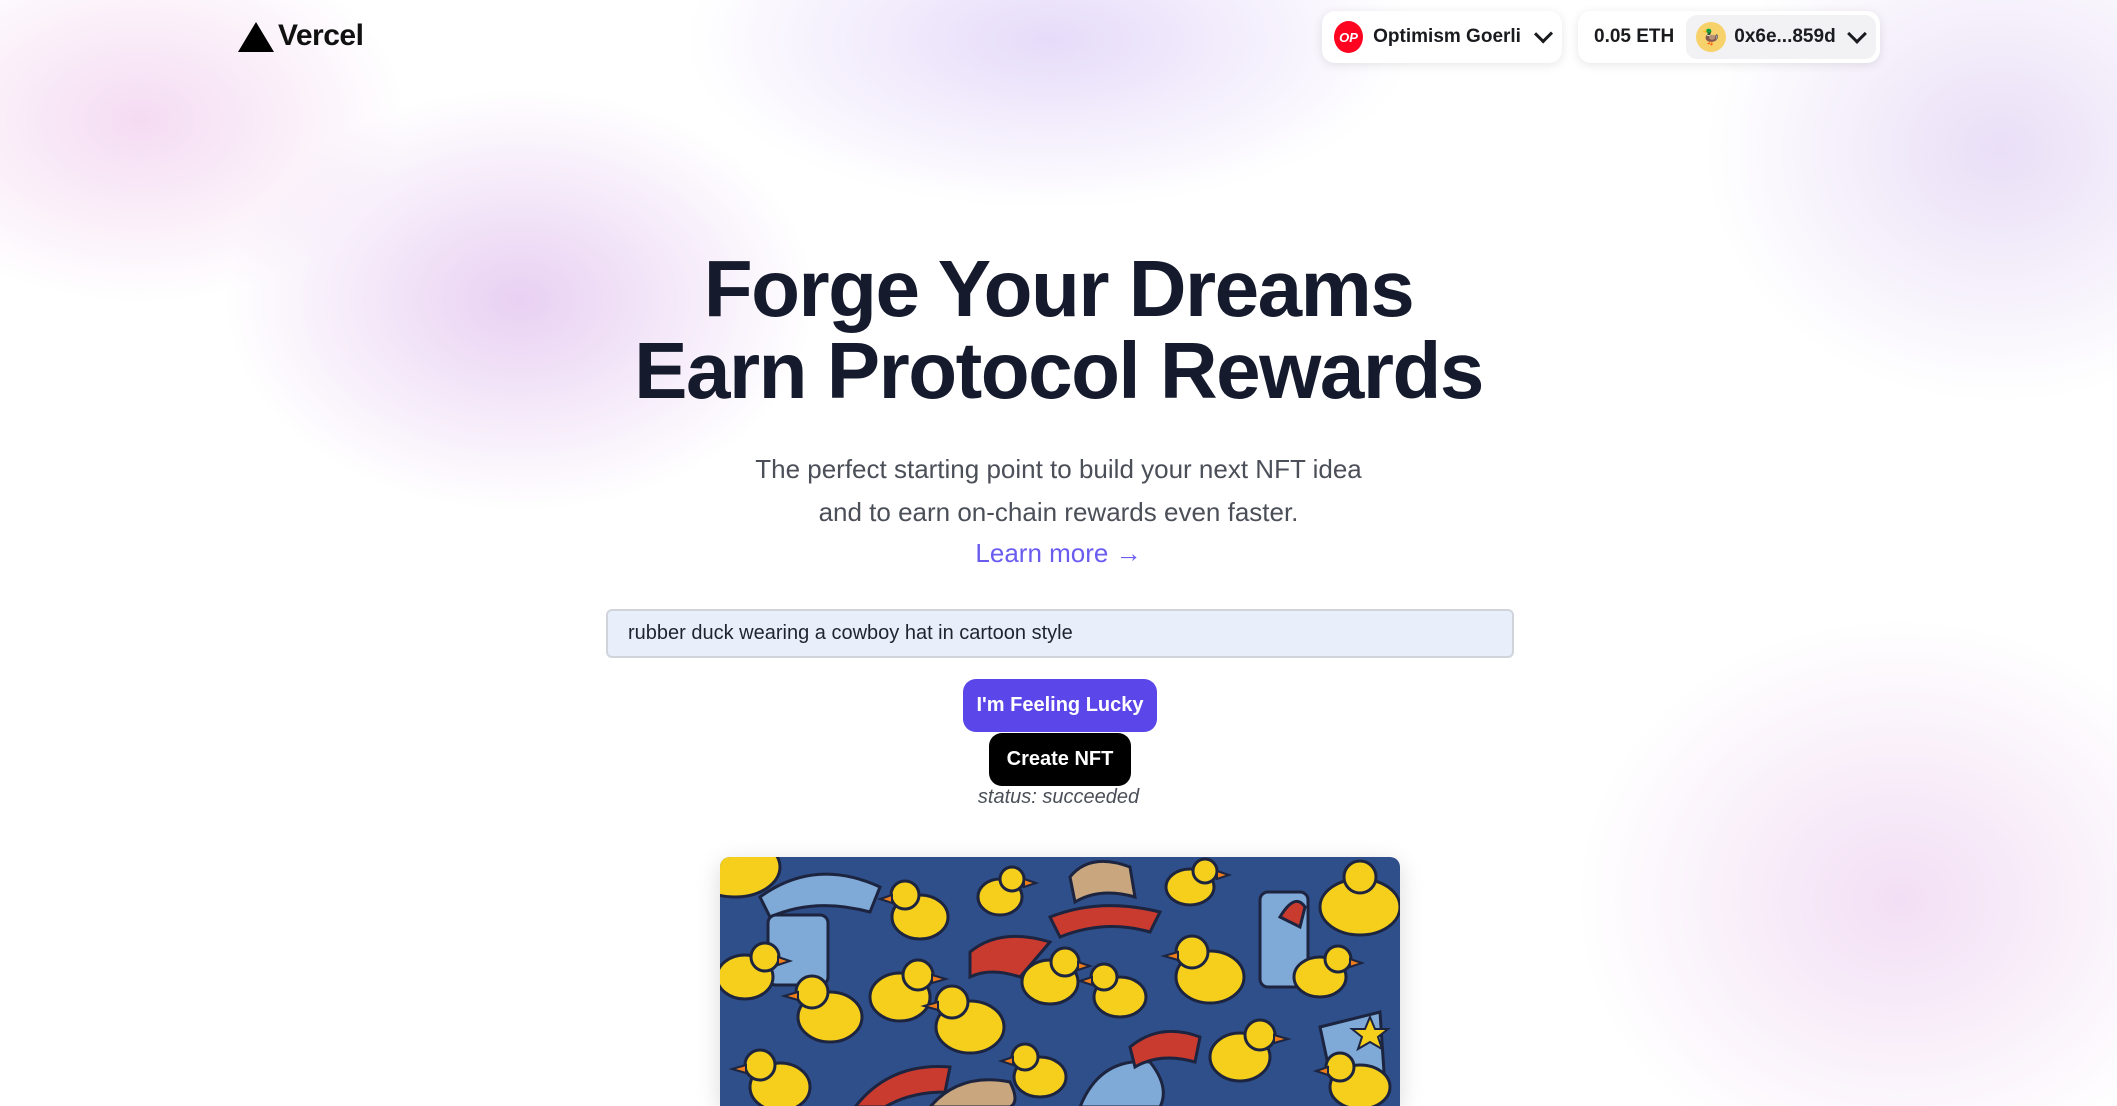 The height and width of the screenshot is (1106, 2117). Describe the element at coordinates (1059, 288) in the screenshot. I see `hero-title-line-1: Forge Your Dreams` at that location.